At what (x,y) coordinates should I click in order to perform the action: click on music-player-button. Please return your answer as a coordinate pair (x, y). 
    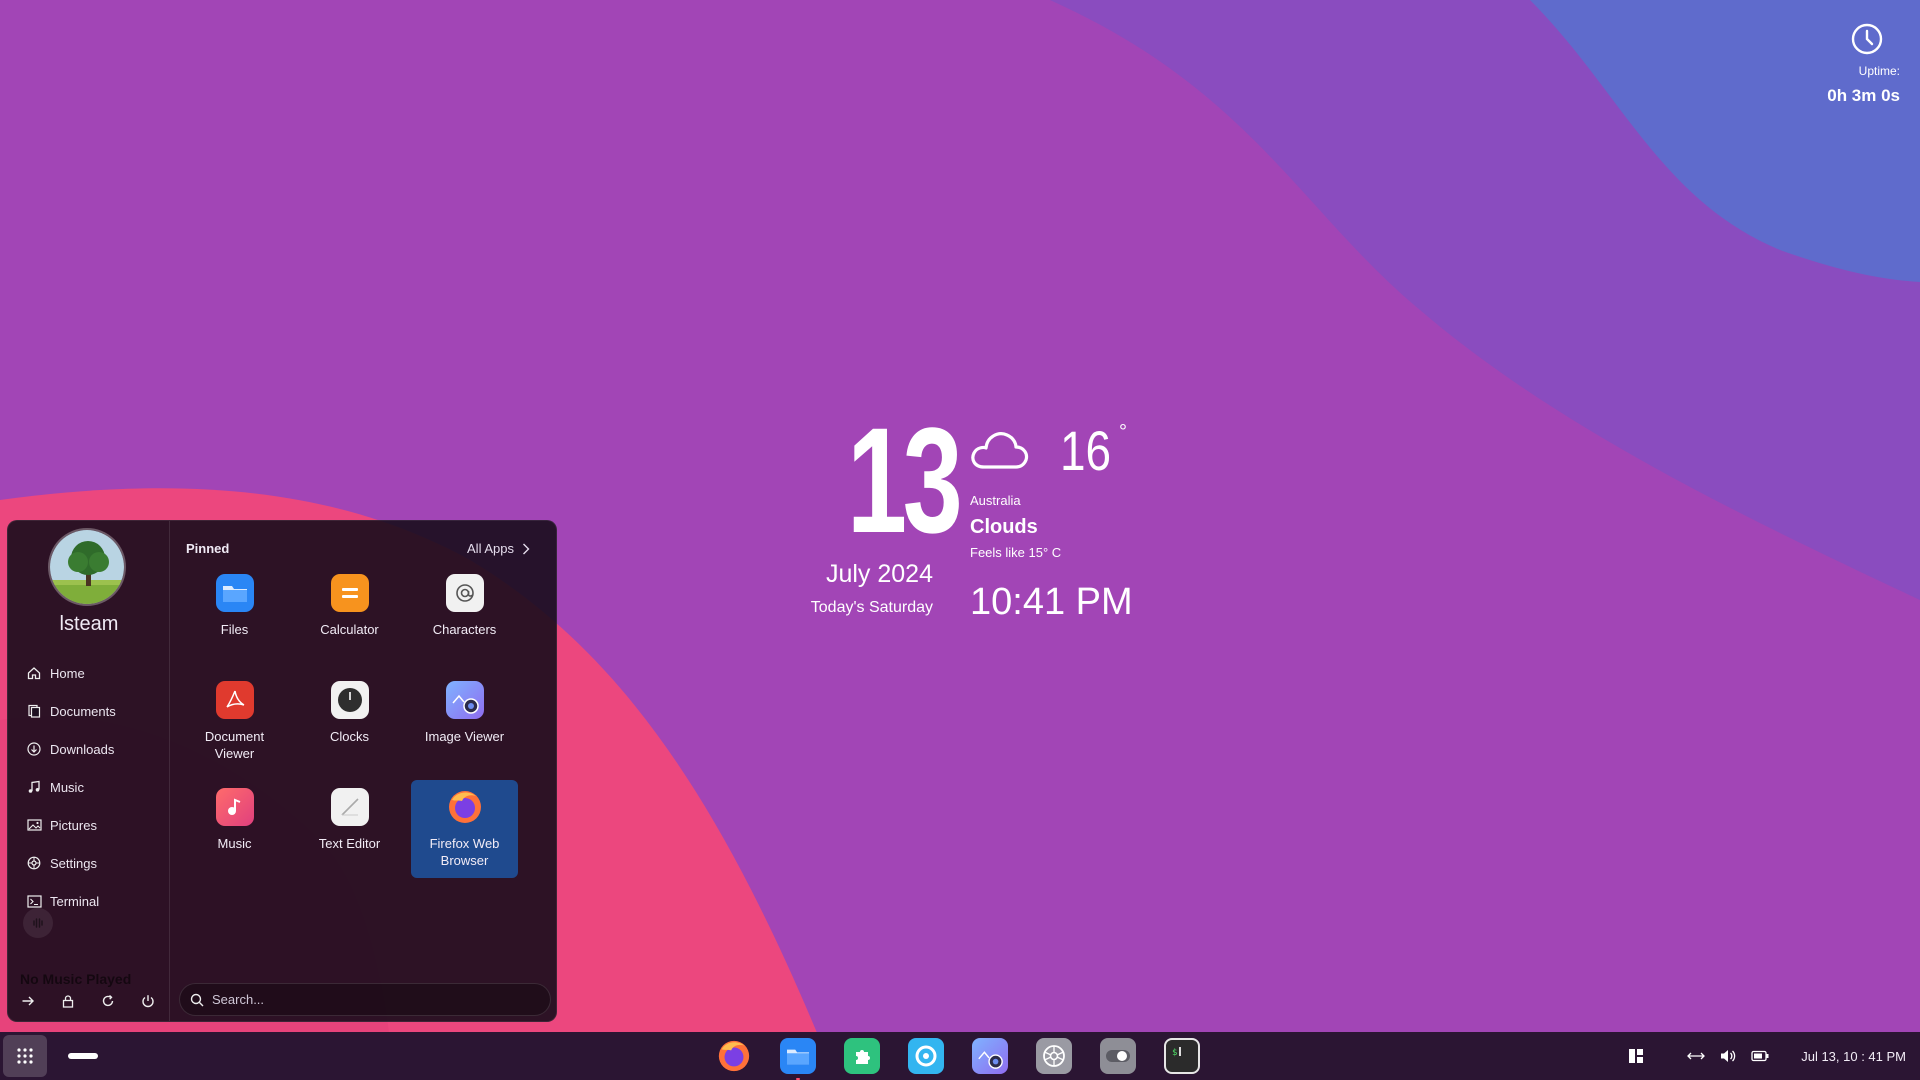
    Looking at the image, I should click on (38, 923).